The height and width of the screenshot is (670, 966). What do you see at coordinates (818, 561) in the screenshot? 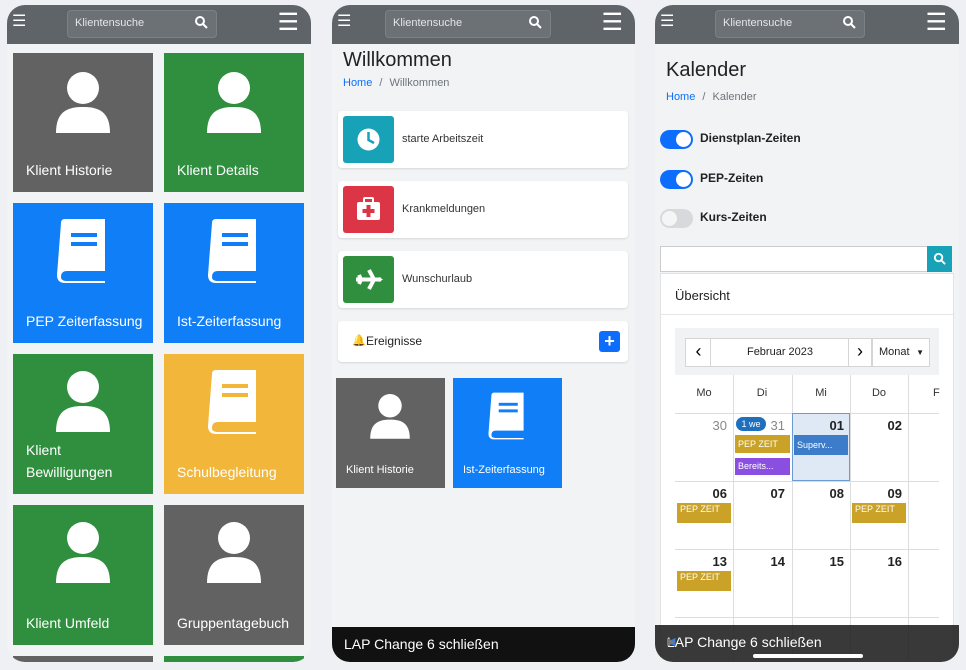
I see `day-number: 15` at bounding box center [818, 561].